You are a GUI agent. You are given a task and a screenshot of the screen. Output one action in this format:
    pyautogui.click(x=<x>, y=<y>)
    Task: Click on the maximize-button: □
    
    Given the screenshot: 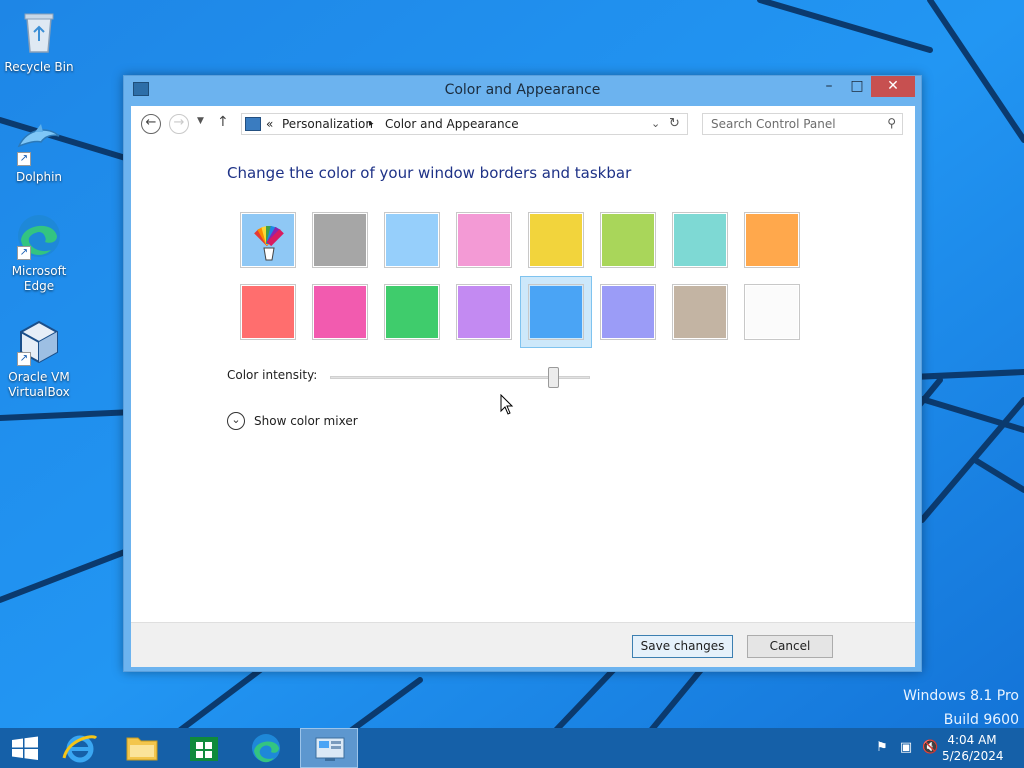 What is the action you would take?
    pyautogui.click(x=857, y=86)
    